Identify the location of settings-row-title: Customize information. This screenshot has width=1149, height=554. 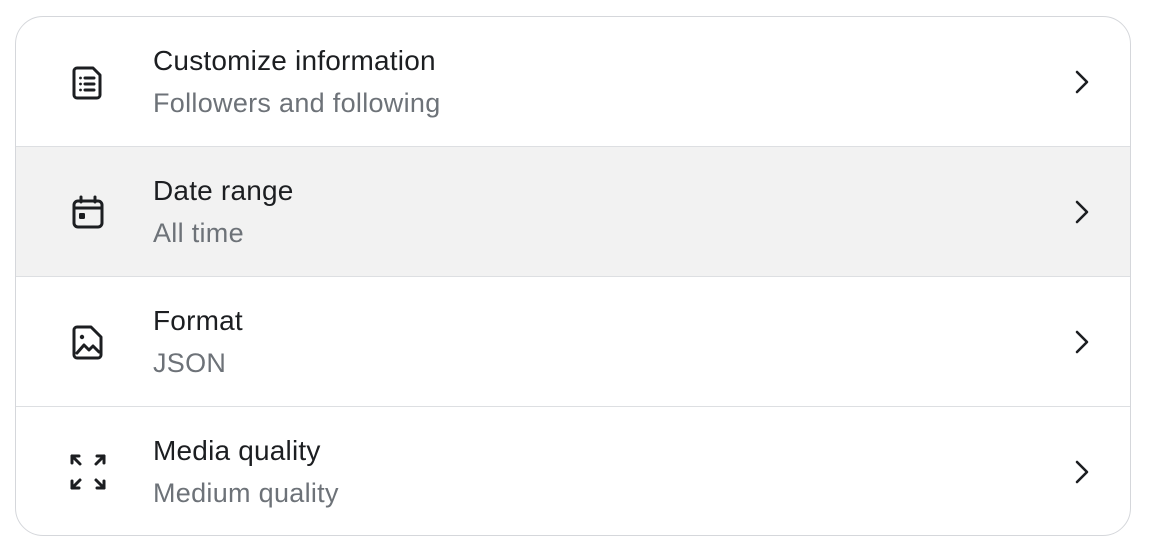
(294, 60).